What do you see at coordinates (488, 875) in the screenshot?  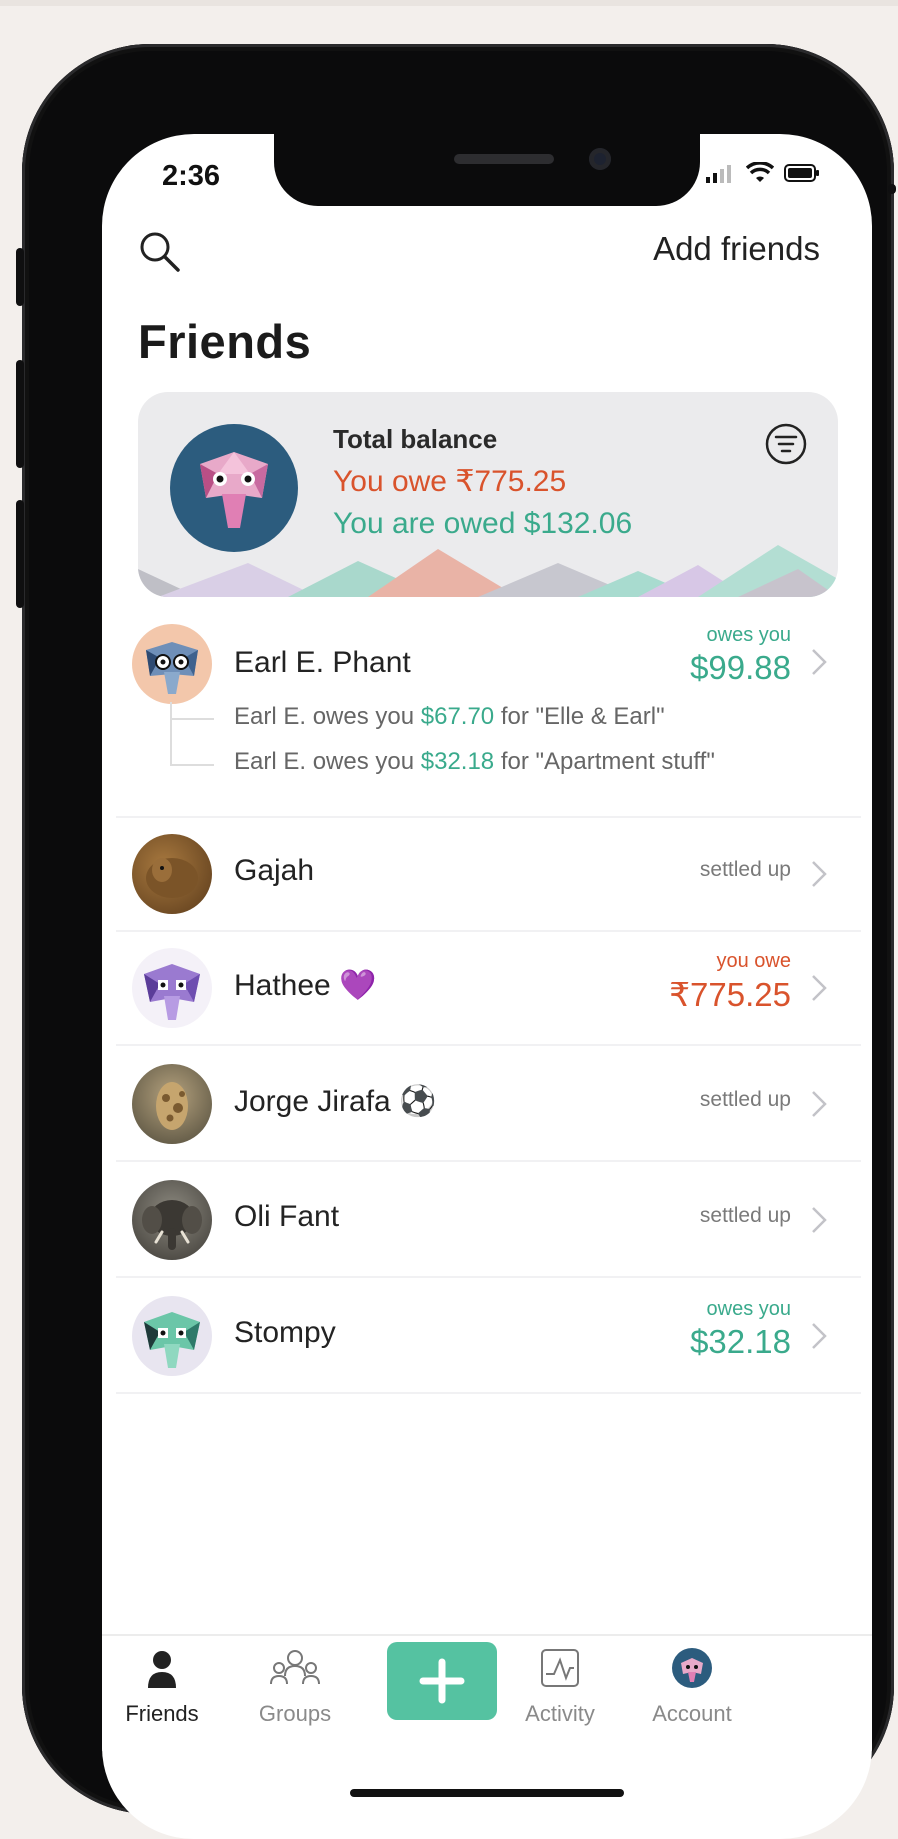 I see `friend-row-gajah: Gajah settled up` at bounding box center [488, 875].